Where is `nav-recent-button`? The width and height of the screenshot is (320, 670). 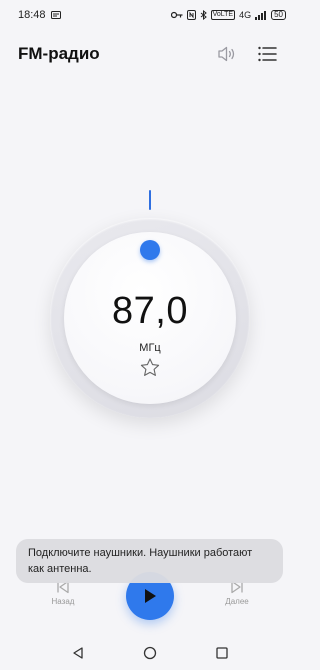 nav-recent-button is located at coordinates (222, 653).